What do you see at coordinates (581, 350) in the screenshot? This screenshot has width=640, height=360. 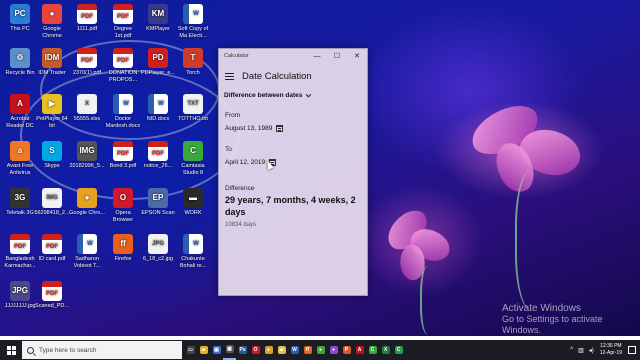 I see `network-icon: ▥` at bounding box center [581, 350].